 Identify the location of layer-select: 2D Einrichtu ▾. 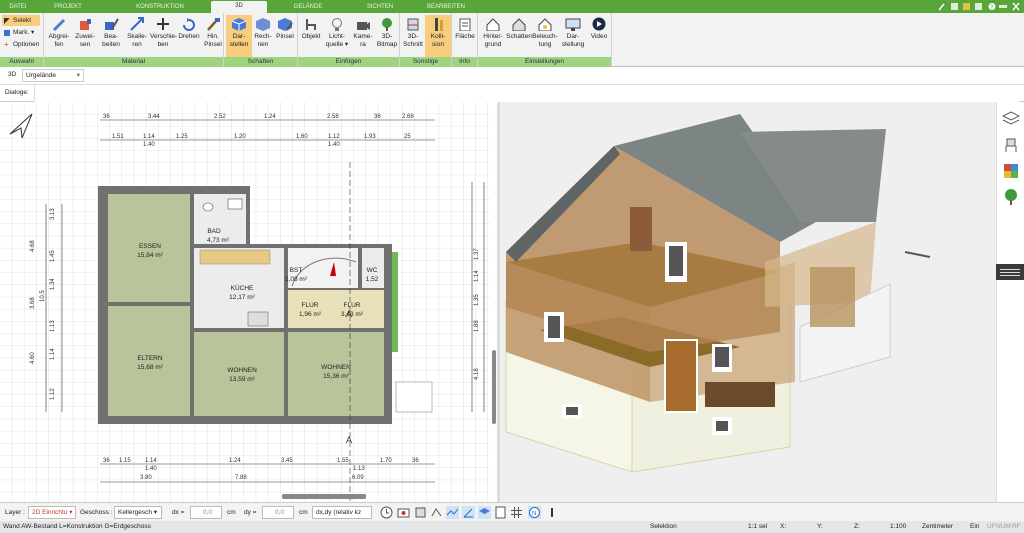
(52, 512).